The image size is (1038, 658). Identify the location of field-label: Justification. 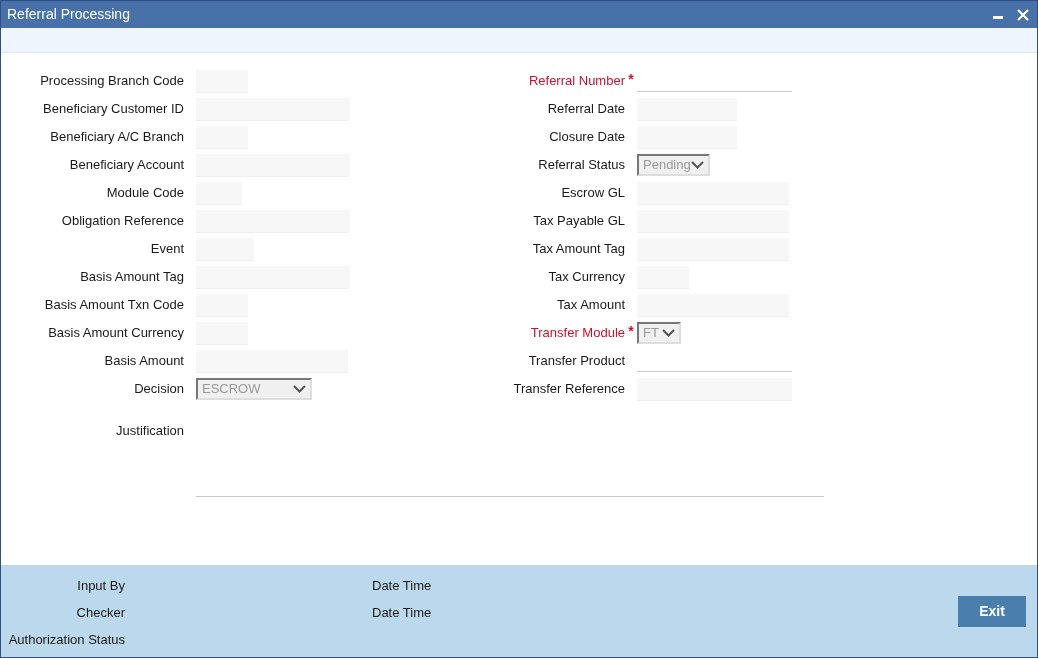
(150, 431).